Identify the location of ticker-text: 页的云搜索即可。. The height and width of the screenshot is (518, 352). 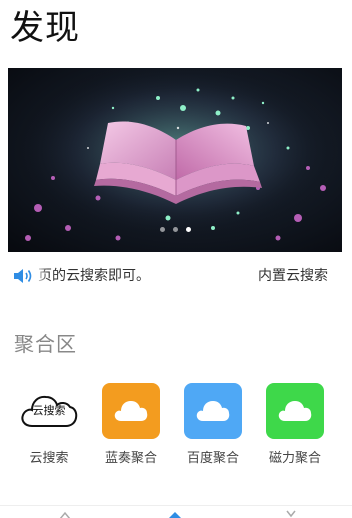
(94, 276).